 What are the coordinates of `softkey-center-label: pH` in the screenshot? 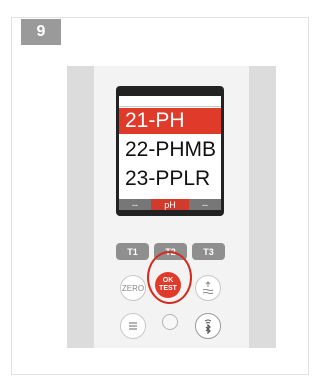 It's located at (170, 204).